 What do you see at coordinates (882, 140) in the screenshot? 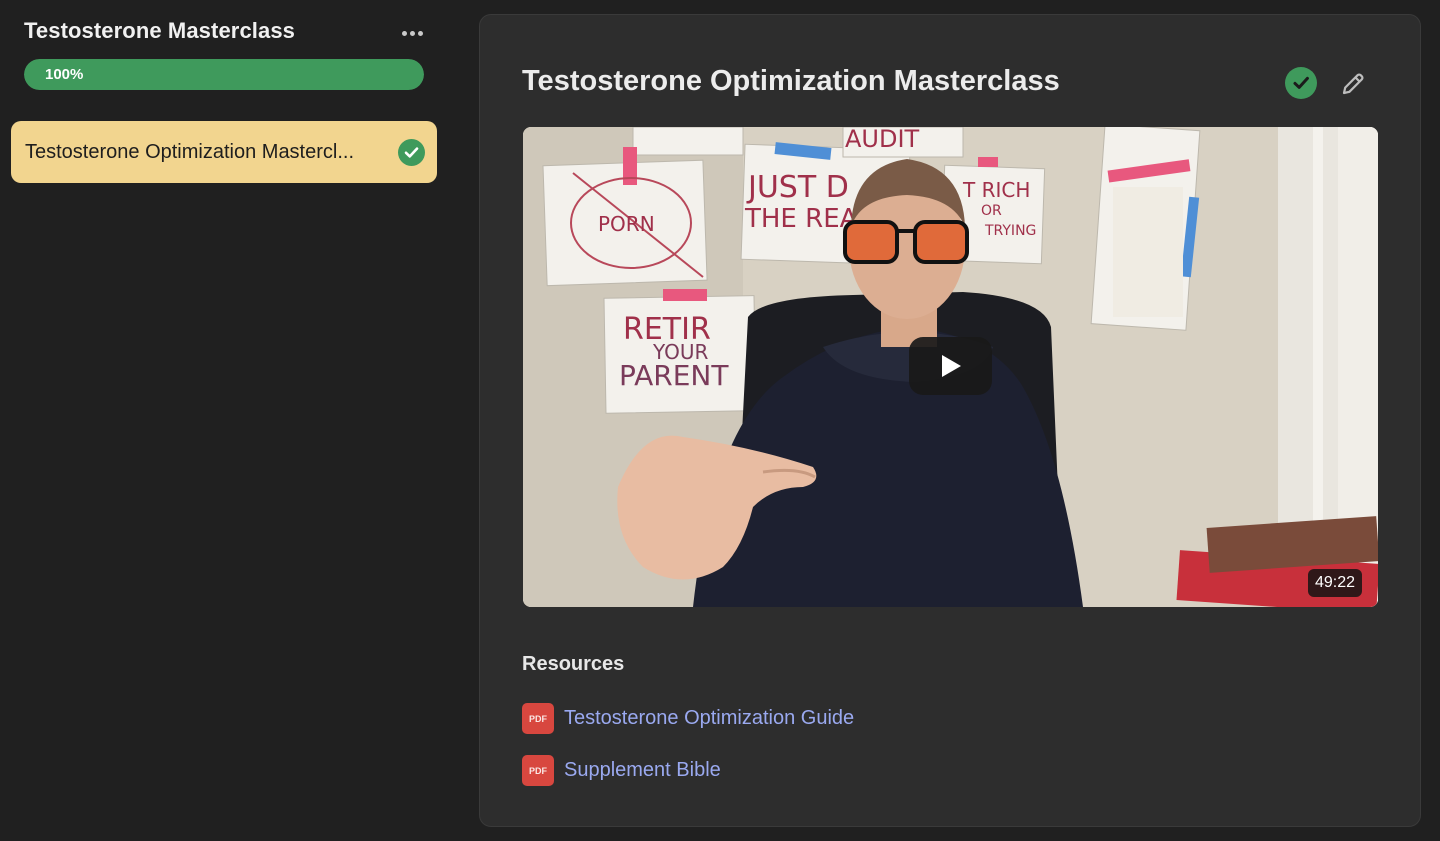
I see `svg-text: AUDIT` at bounding box center [882, 140].